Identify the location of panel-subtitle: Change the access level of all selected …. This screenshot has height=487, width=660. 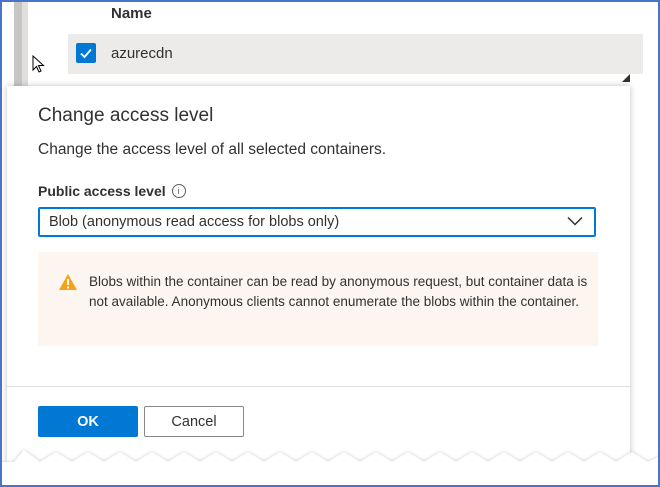
(212, 149).